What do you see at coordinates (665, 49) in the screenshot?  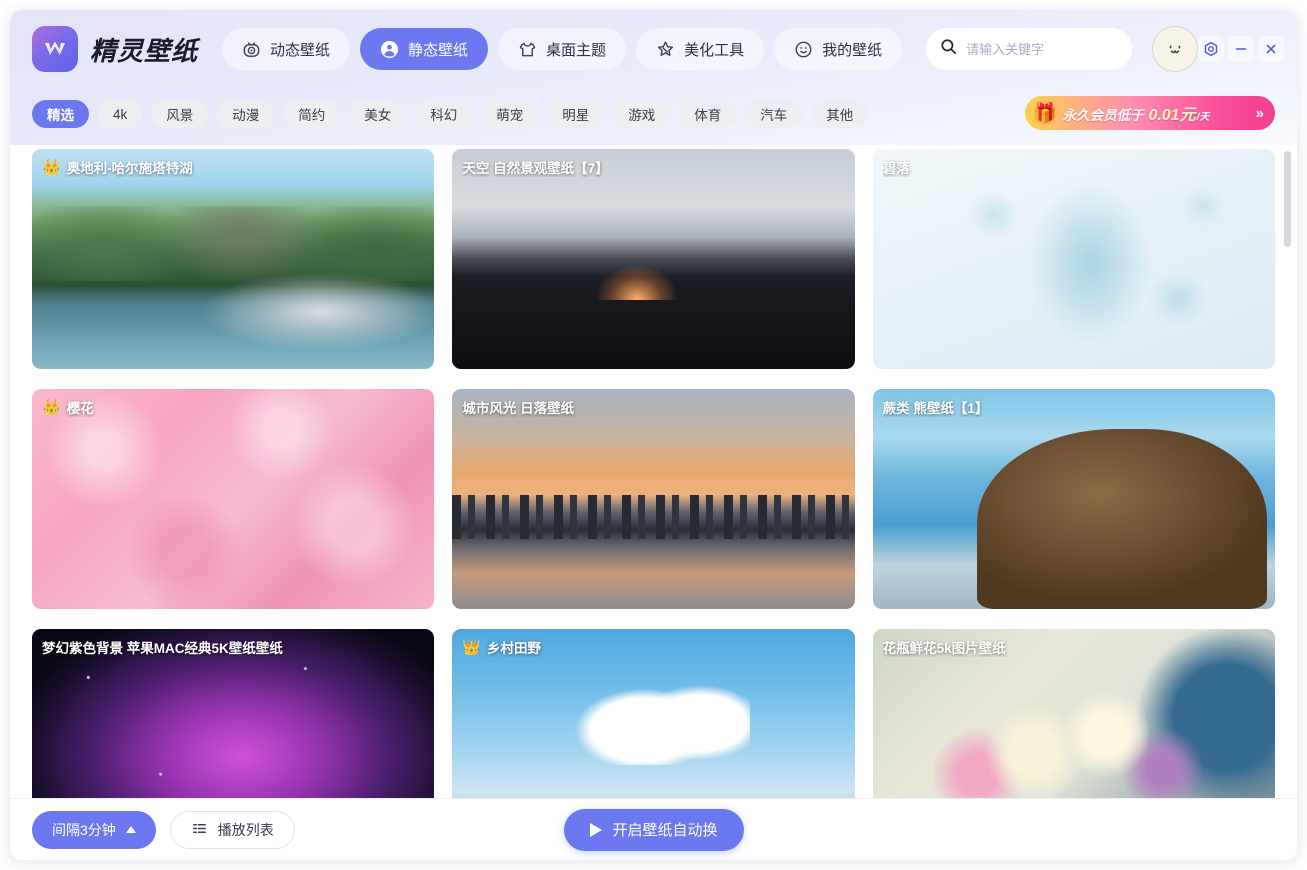 I see `beautify-tool-icon` at bounding box center [665, 49].